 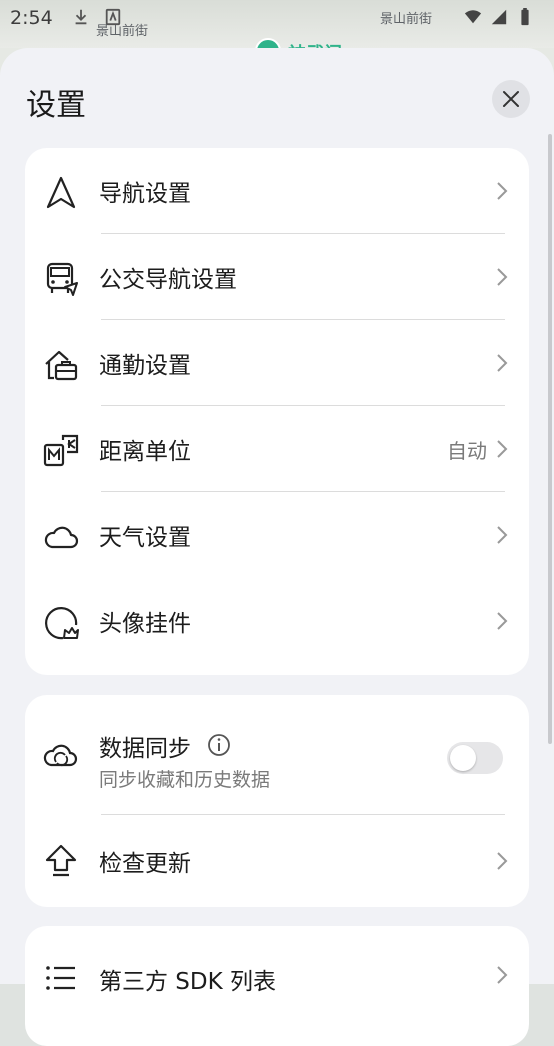 I want to click on row-label: 公交导航设置, so click(x=168, y=280).